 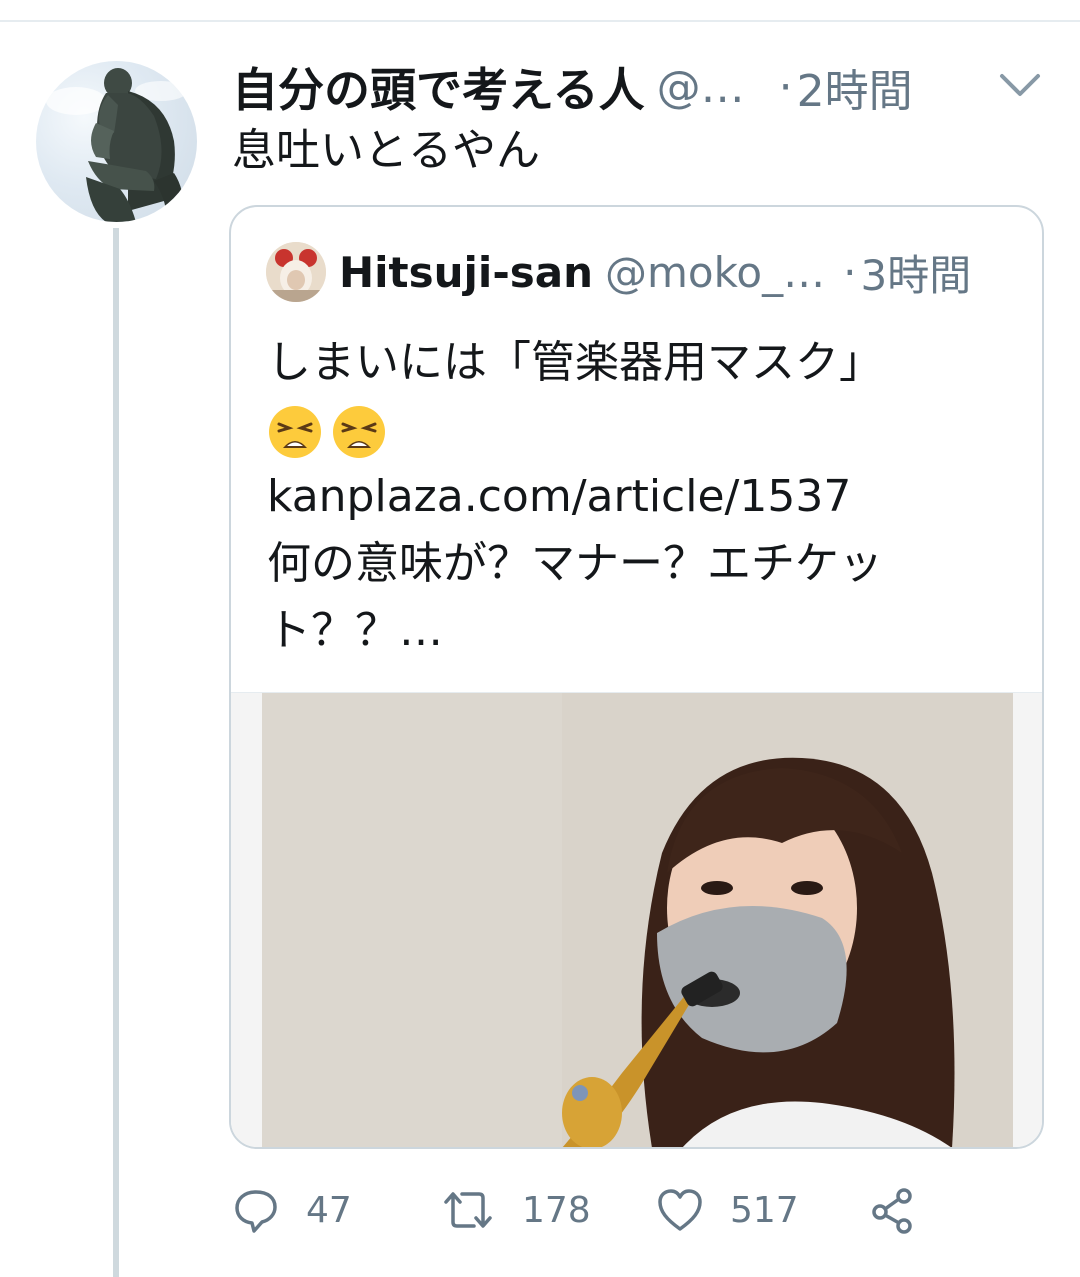 I want to click on share-icon, so click(x=892, y=1211).